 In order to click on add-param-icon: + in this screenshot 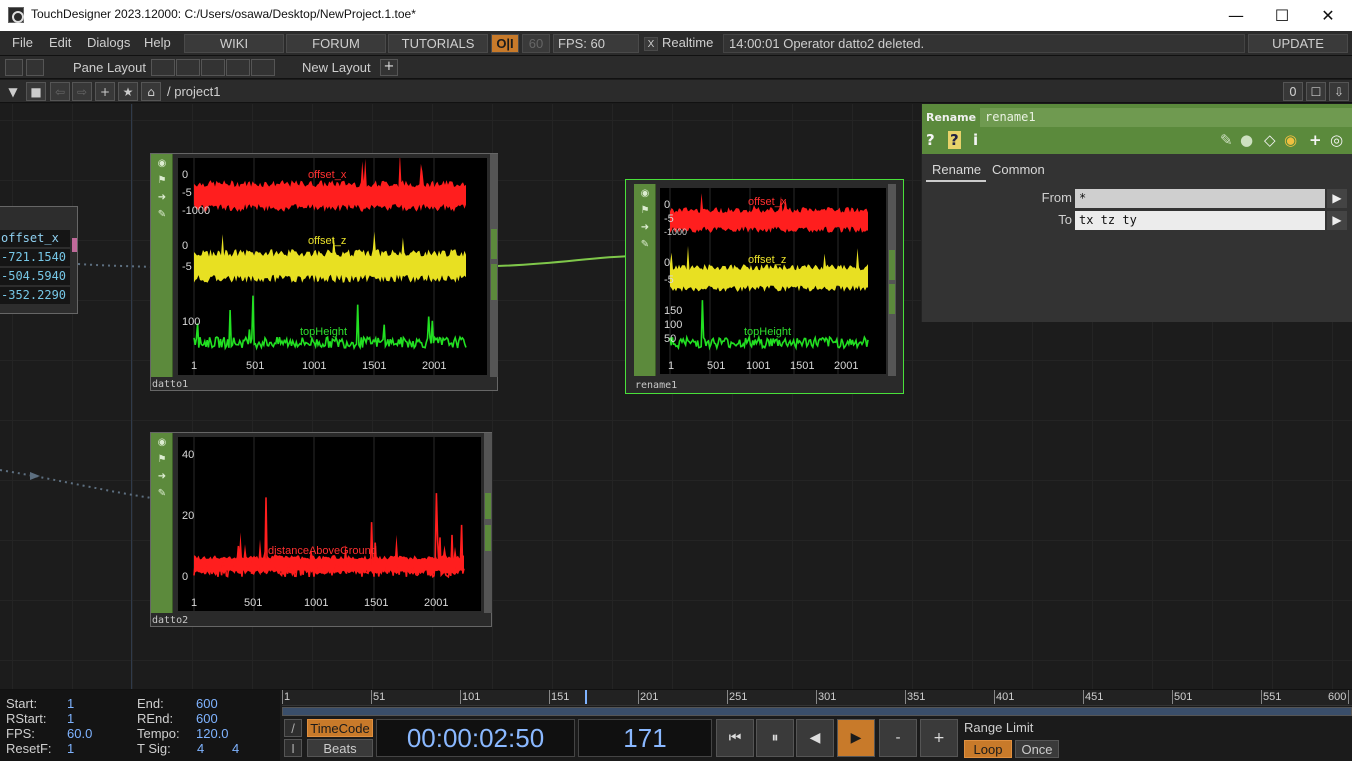, I will do `click(1315, 140)`.